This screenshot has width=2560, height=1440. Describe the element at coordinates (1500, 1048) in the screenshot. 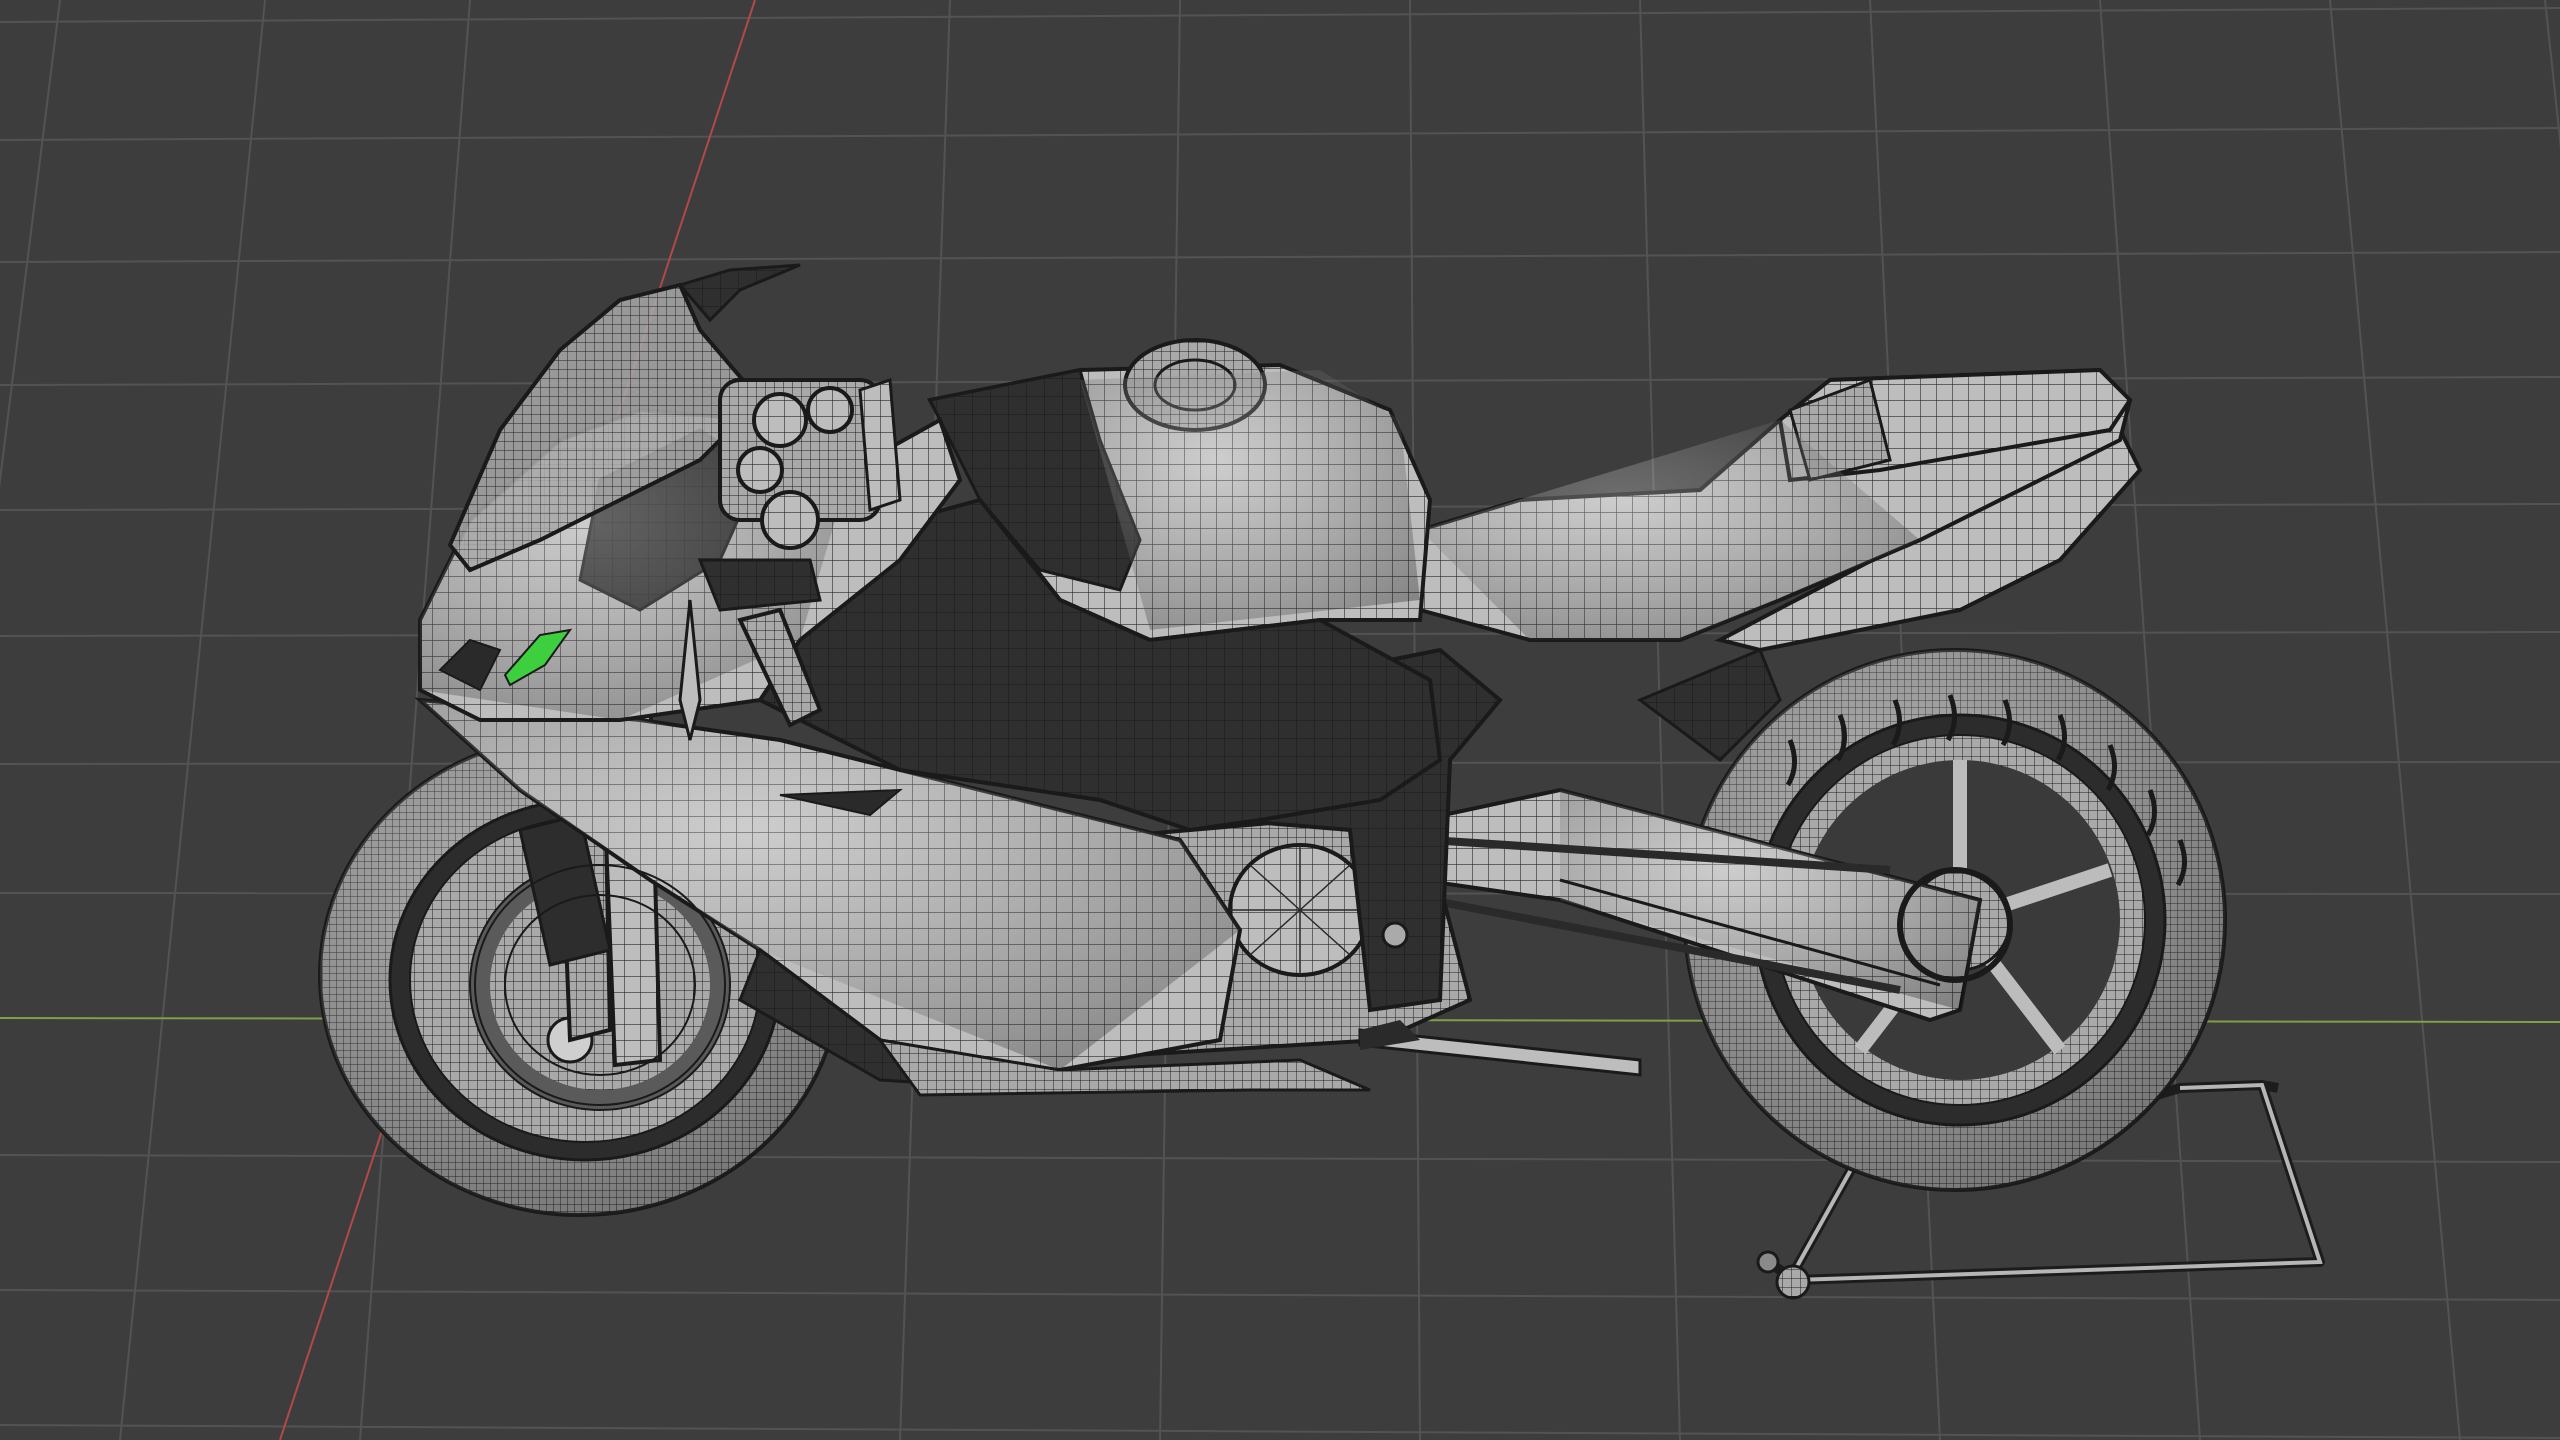

I see `footpeg-rearset` at that location.